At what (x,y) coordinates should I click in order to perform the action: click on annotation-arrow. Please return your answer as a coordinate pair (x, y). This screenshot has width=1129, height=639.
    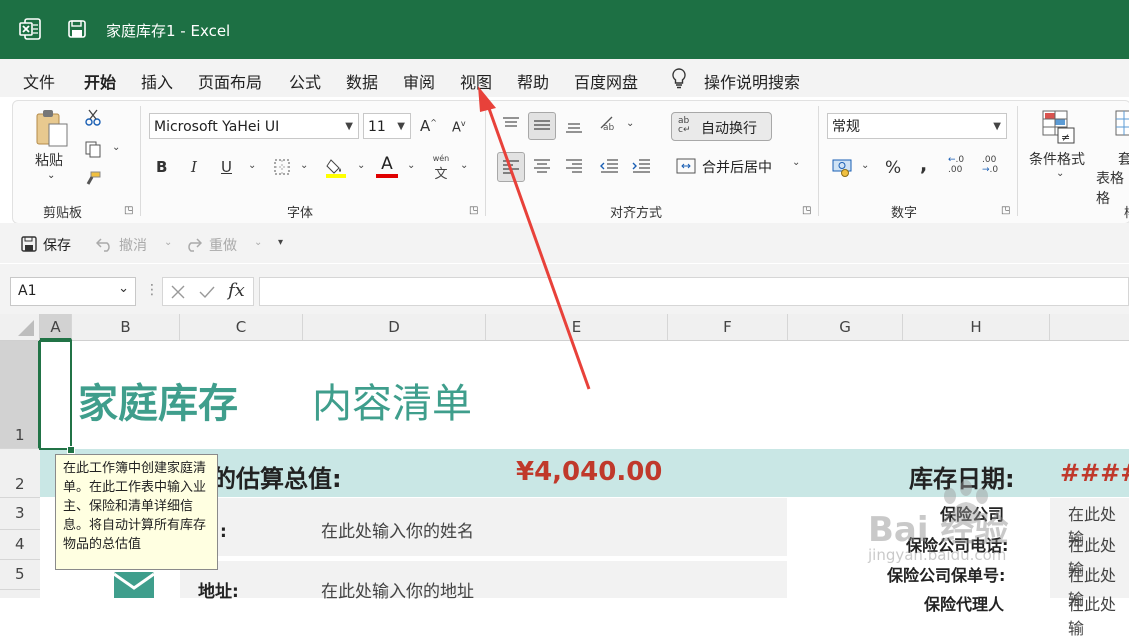
    Looking at the image, I should click on (534, 238).